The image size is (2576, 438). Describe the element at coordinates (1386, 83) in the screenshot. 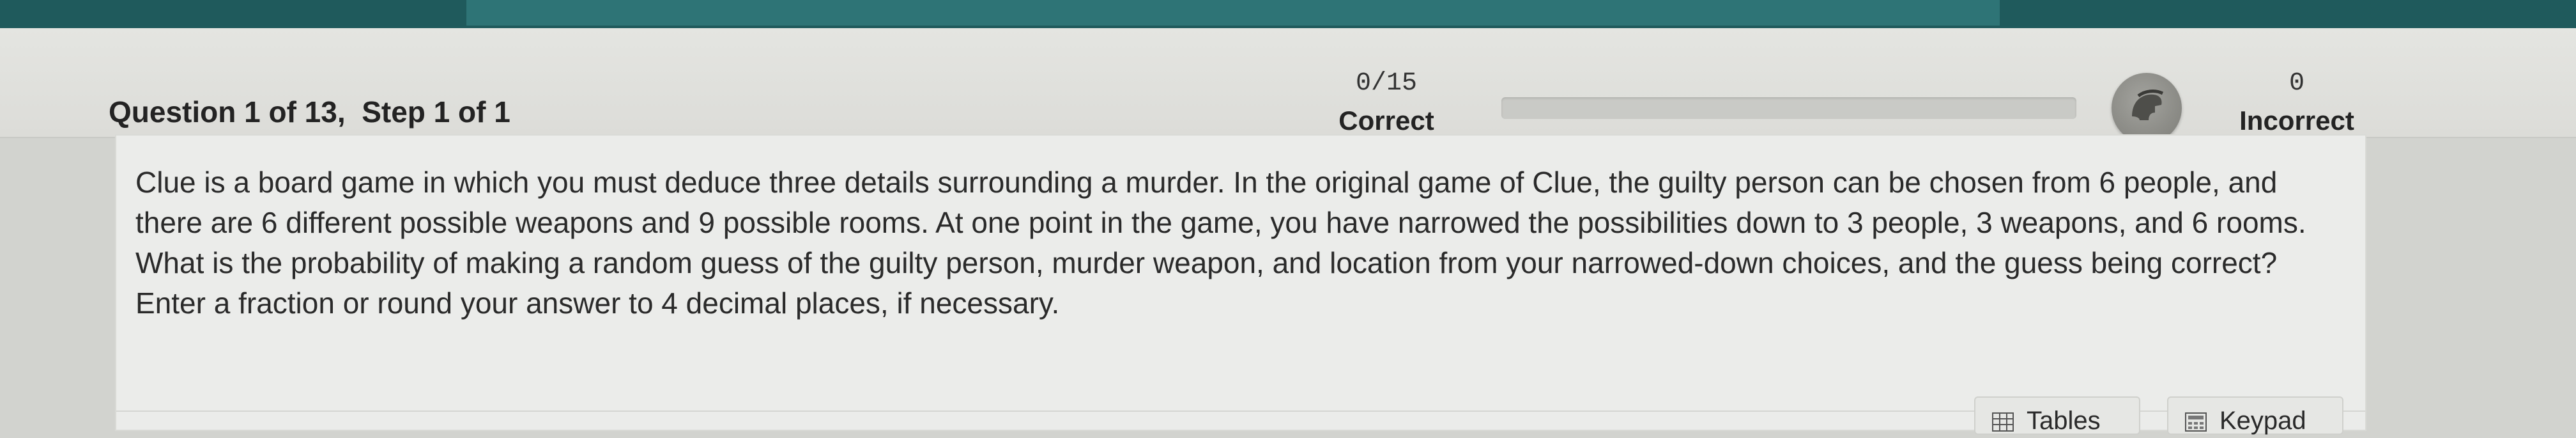

I see `correct-count: 0/15` at that location.